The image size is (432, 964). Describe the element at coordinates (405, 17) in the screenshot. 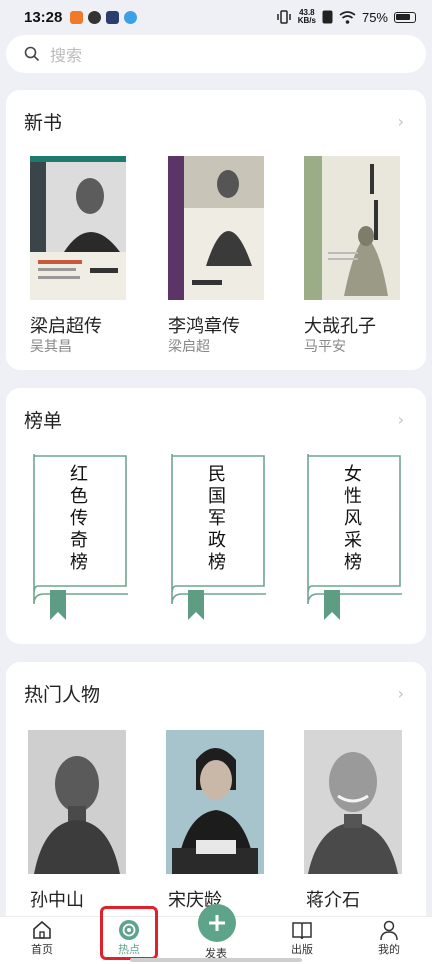

I see `battery-icon` at that location.